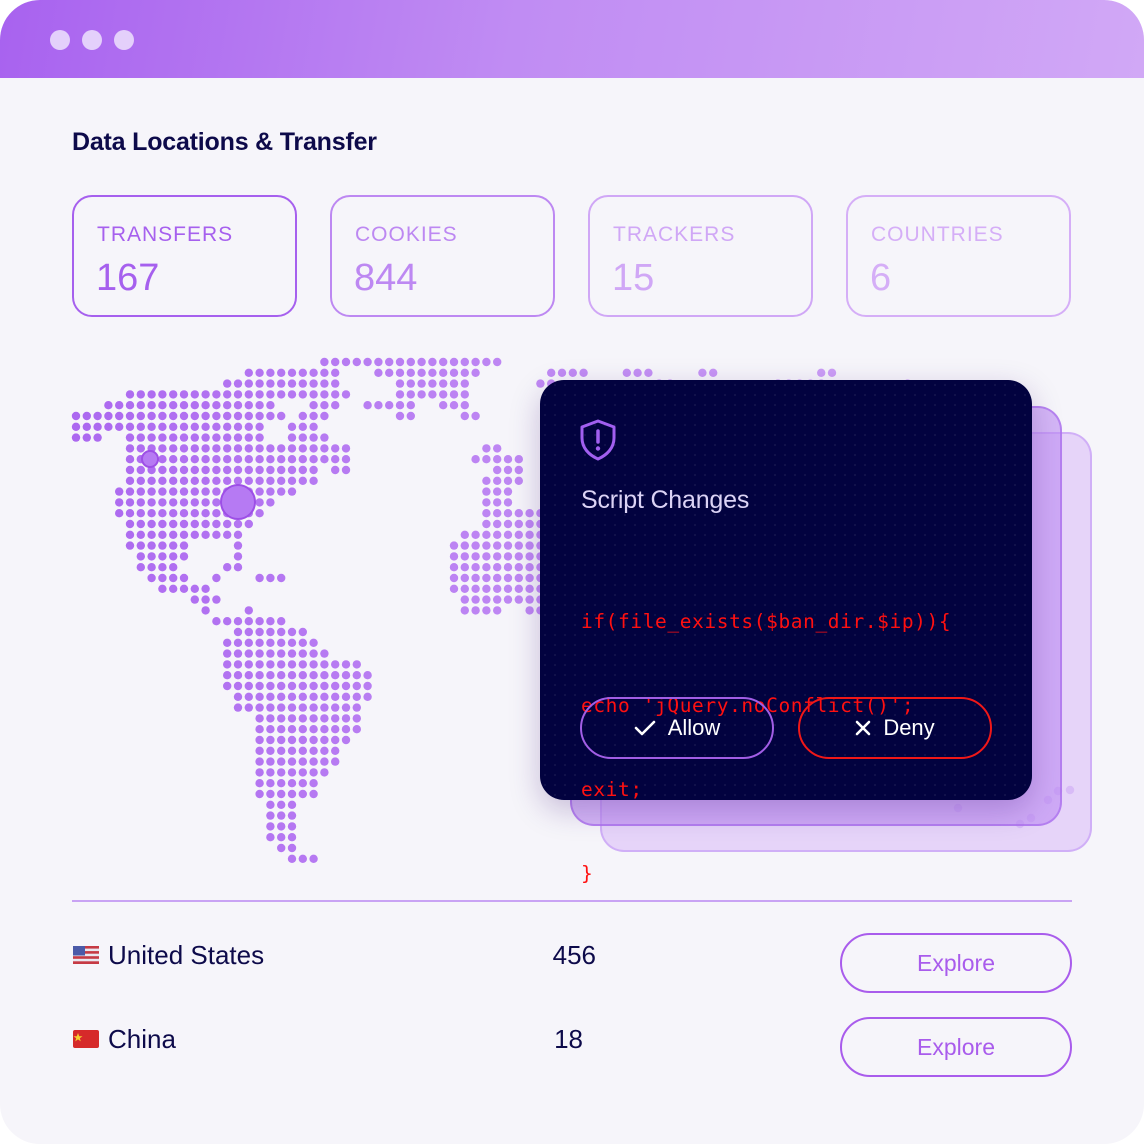  Describe the element at coordinates (186, 955) in the screenshot. I see `country-name: United States` at that location.